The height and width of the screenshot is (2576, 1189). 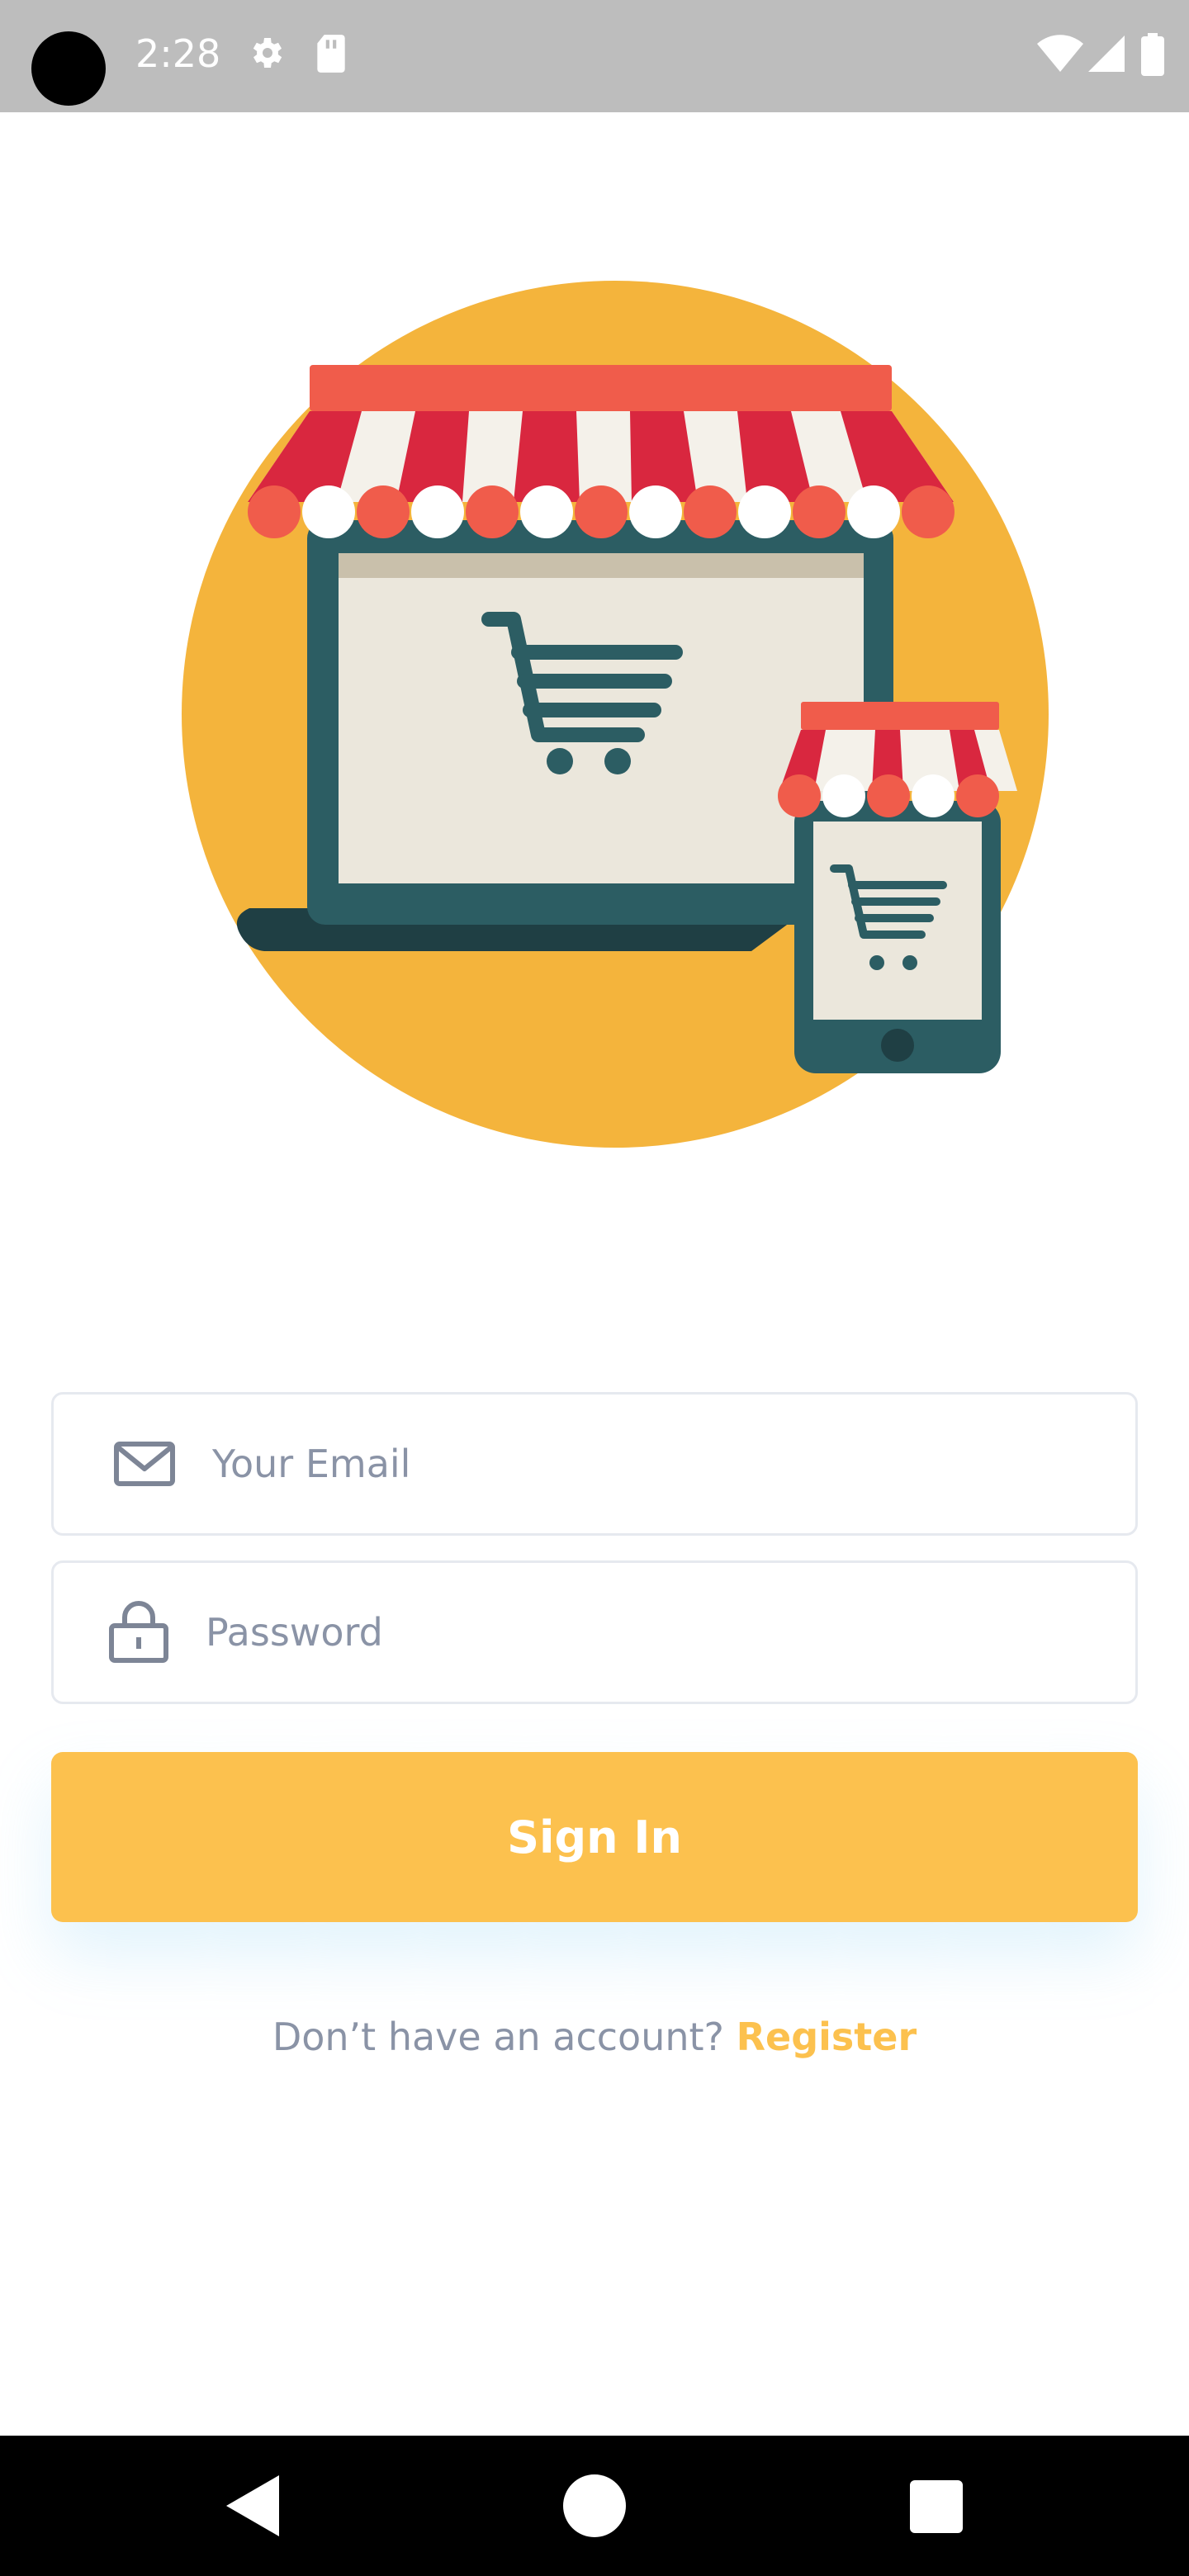 What do you see at coordinates (1106, 55) in the screenshot?
I see `signal-icon` at bounding box center [1106, 55].